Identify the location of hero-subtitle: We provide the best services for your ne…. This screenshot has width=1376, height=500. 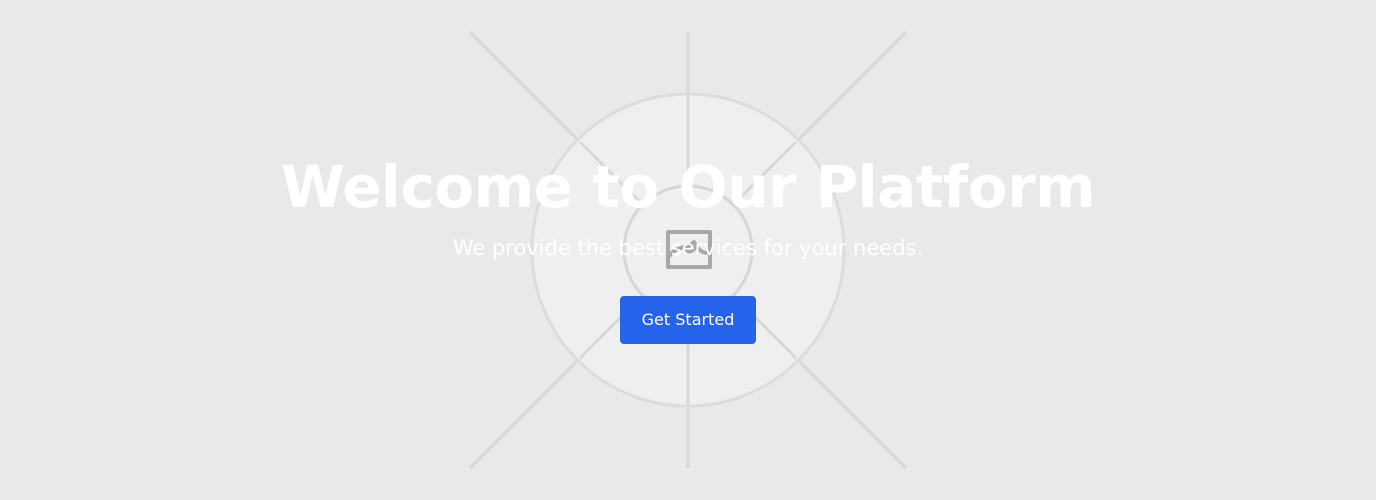
(688, 248).